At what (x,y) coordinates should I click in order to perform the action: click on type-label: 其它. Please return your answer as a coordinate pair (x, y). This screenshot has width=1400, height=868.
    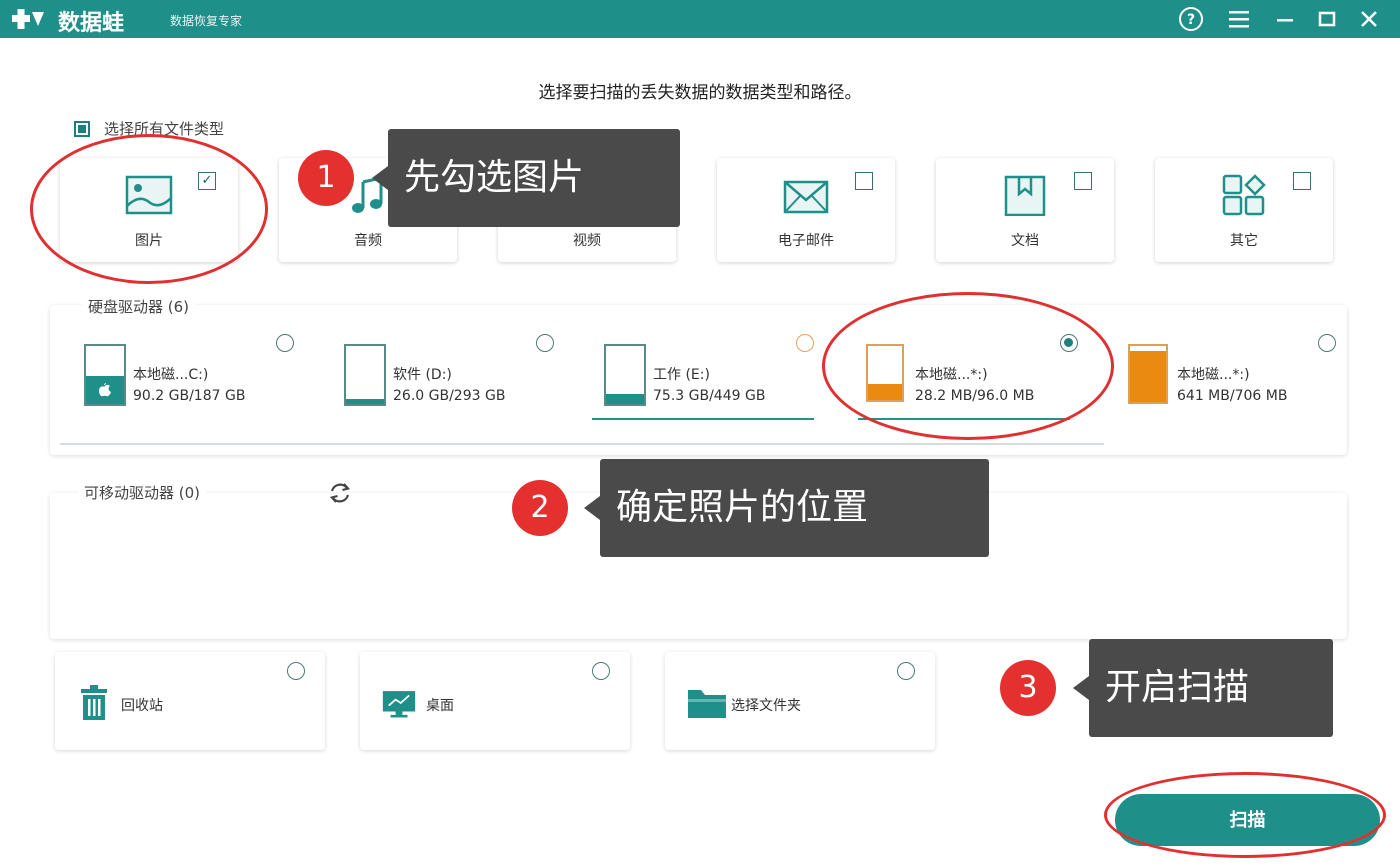
    Looking at the image, I should click on (1244, 241).